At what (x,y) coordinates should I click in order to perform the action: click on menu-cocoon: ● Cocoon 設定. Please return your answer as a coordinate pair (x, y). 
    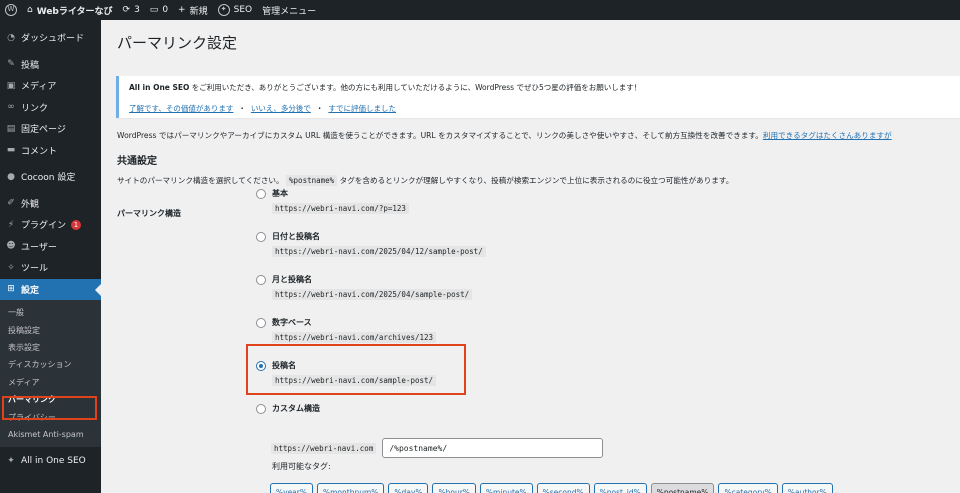
    Looking at the image, I should click on (50, 177).